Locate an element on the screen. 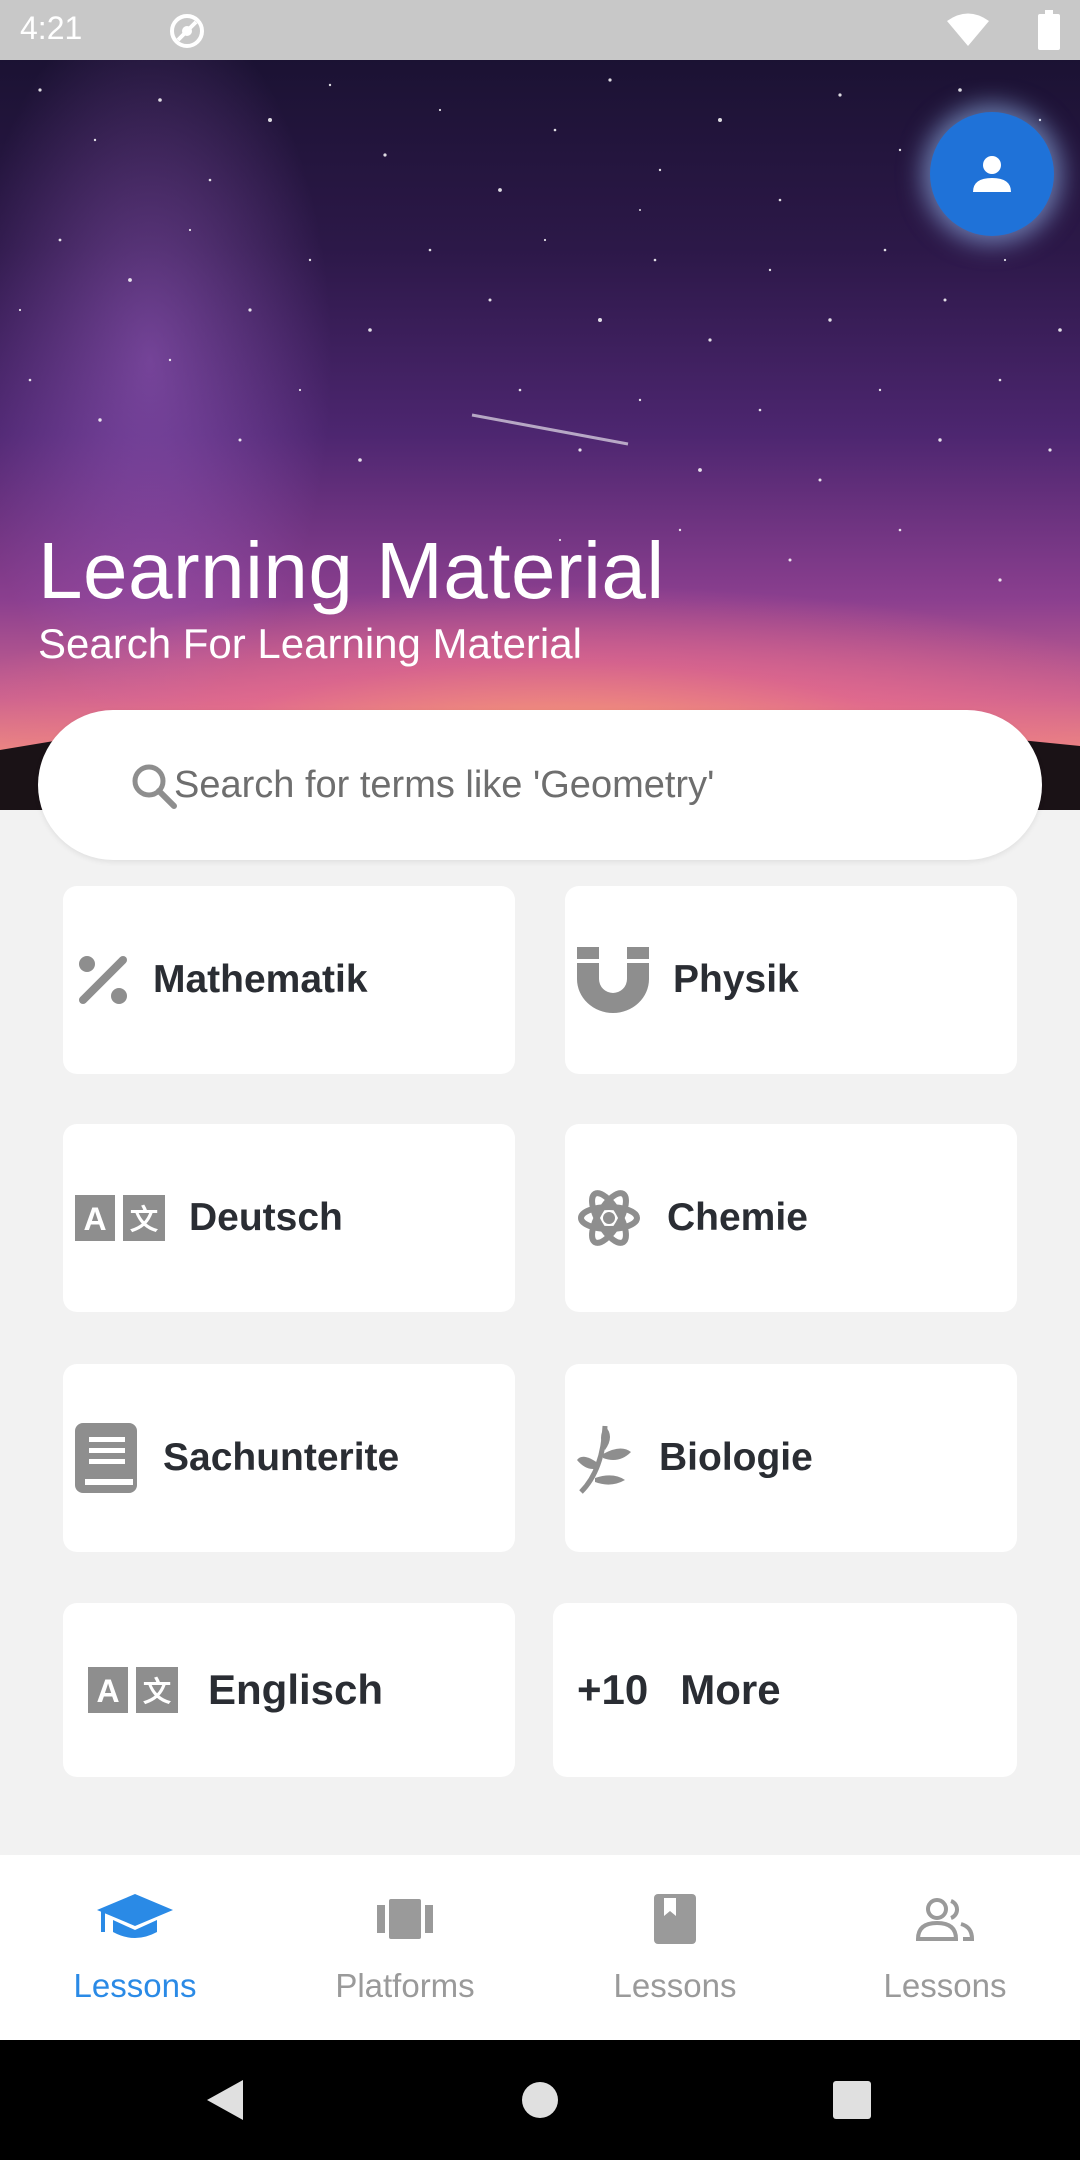 The width and height of the screenshot is (1080, 2160). subject-label: Mathematik is located at coordinates (260, 979).